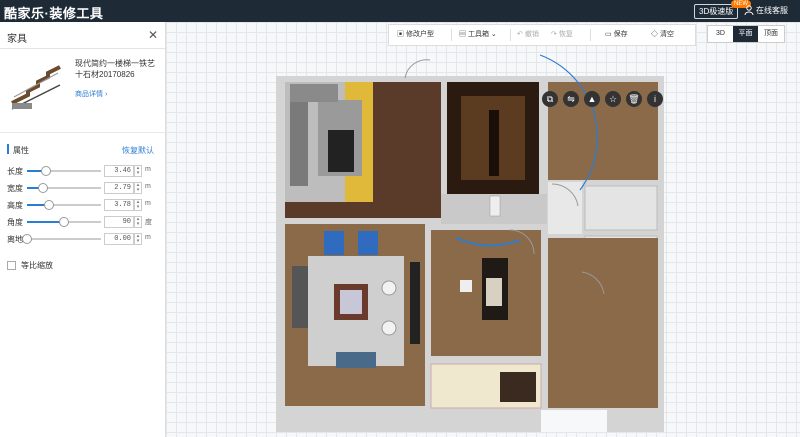  Describe the element at coordinates (592, 99) in the screenshot. I see `flip-vertical-icon: ▲` at that location.